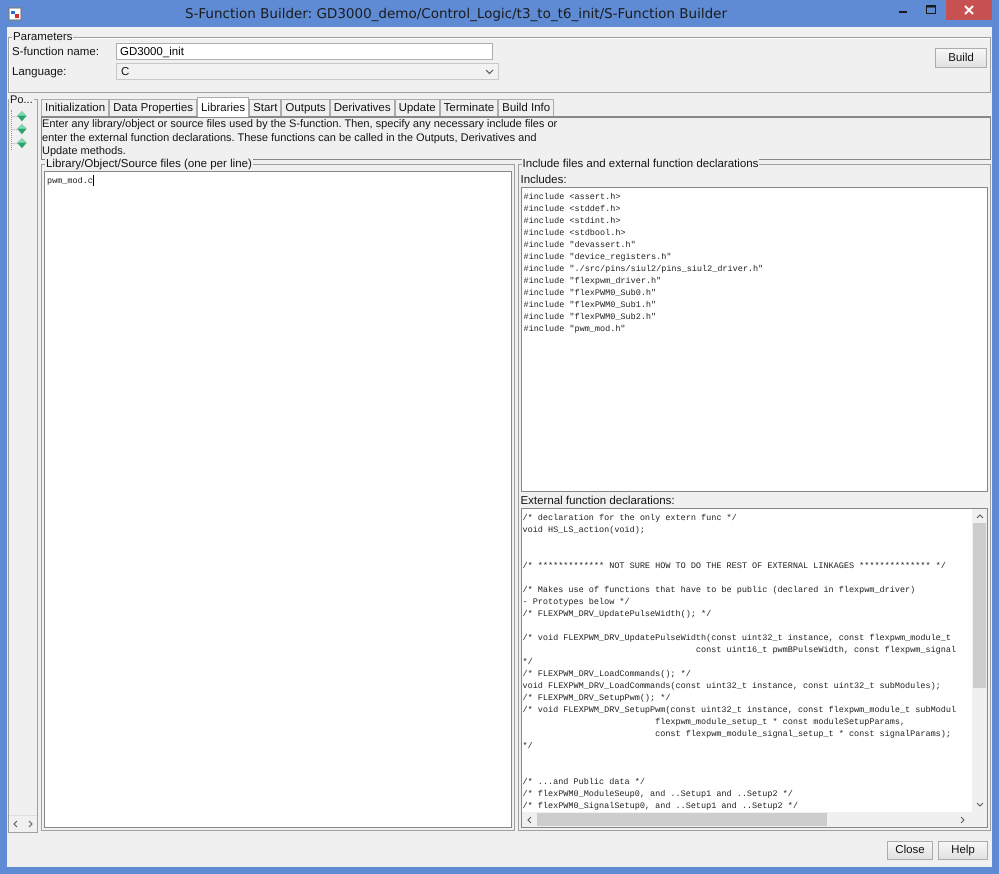 The image size is (999, 874). I want to click on language-dropdown: C, so click(307, 71).